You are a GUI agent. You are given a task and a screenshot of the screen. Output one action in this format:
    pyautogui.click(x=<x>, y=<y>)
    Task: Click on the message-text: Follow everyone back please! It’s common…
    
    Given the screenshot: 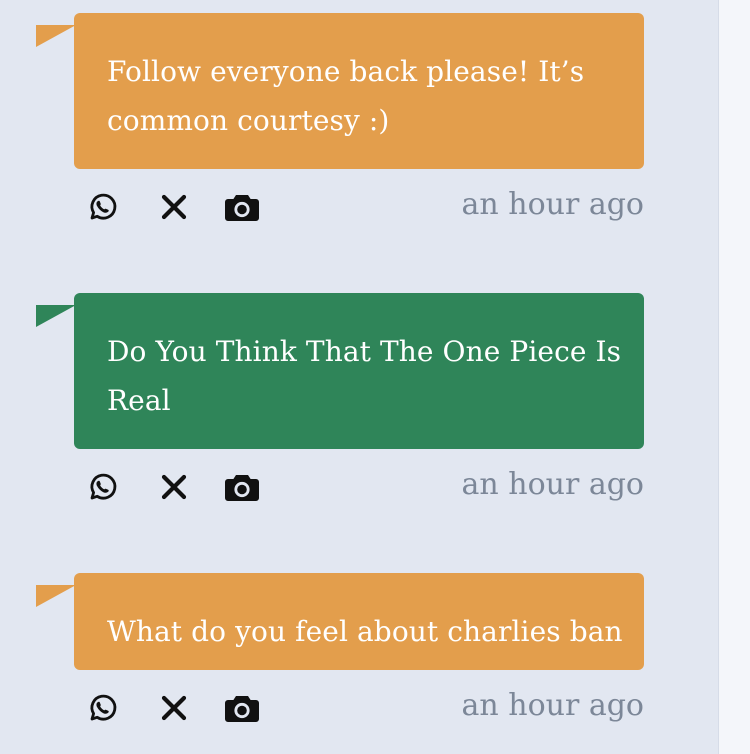 What is the action you would take?
    pyautogui.click(x=346, y=96)
    